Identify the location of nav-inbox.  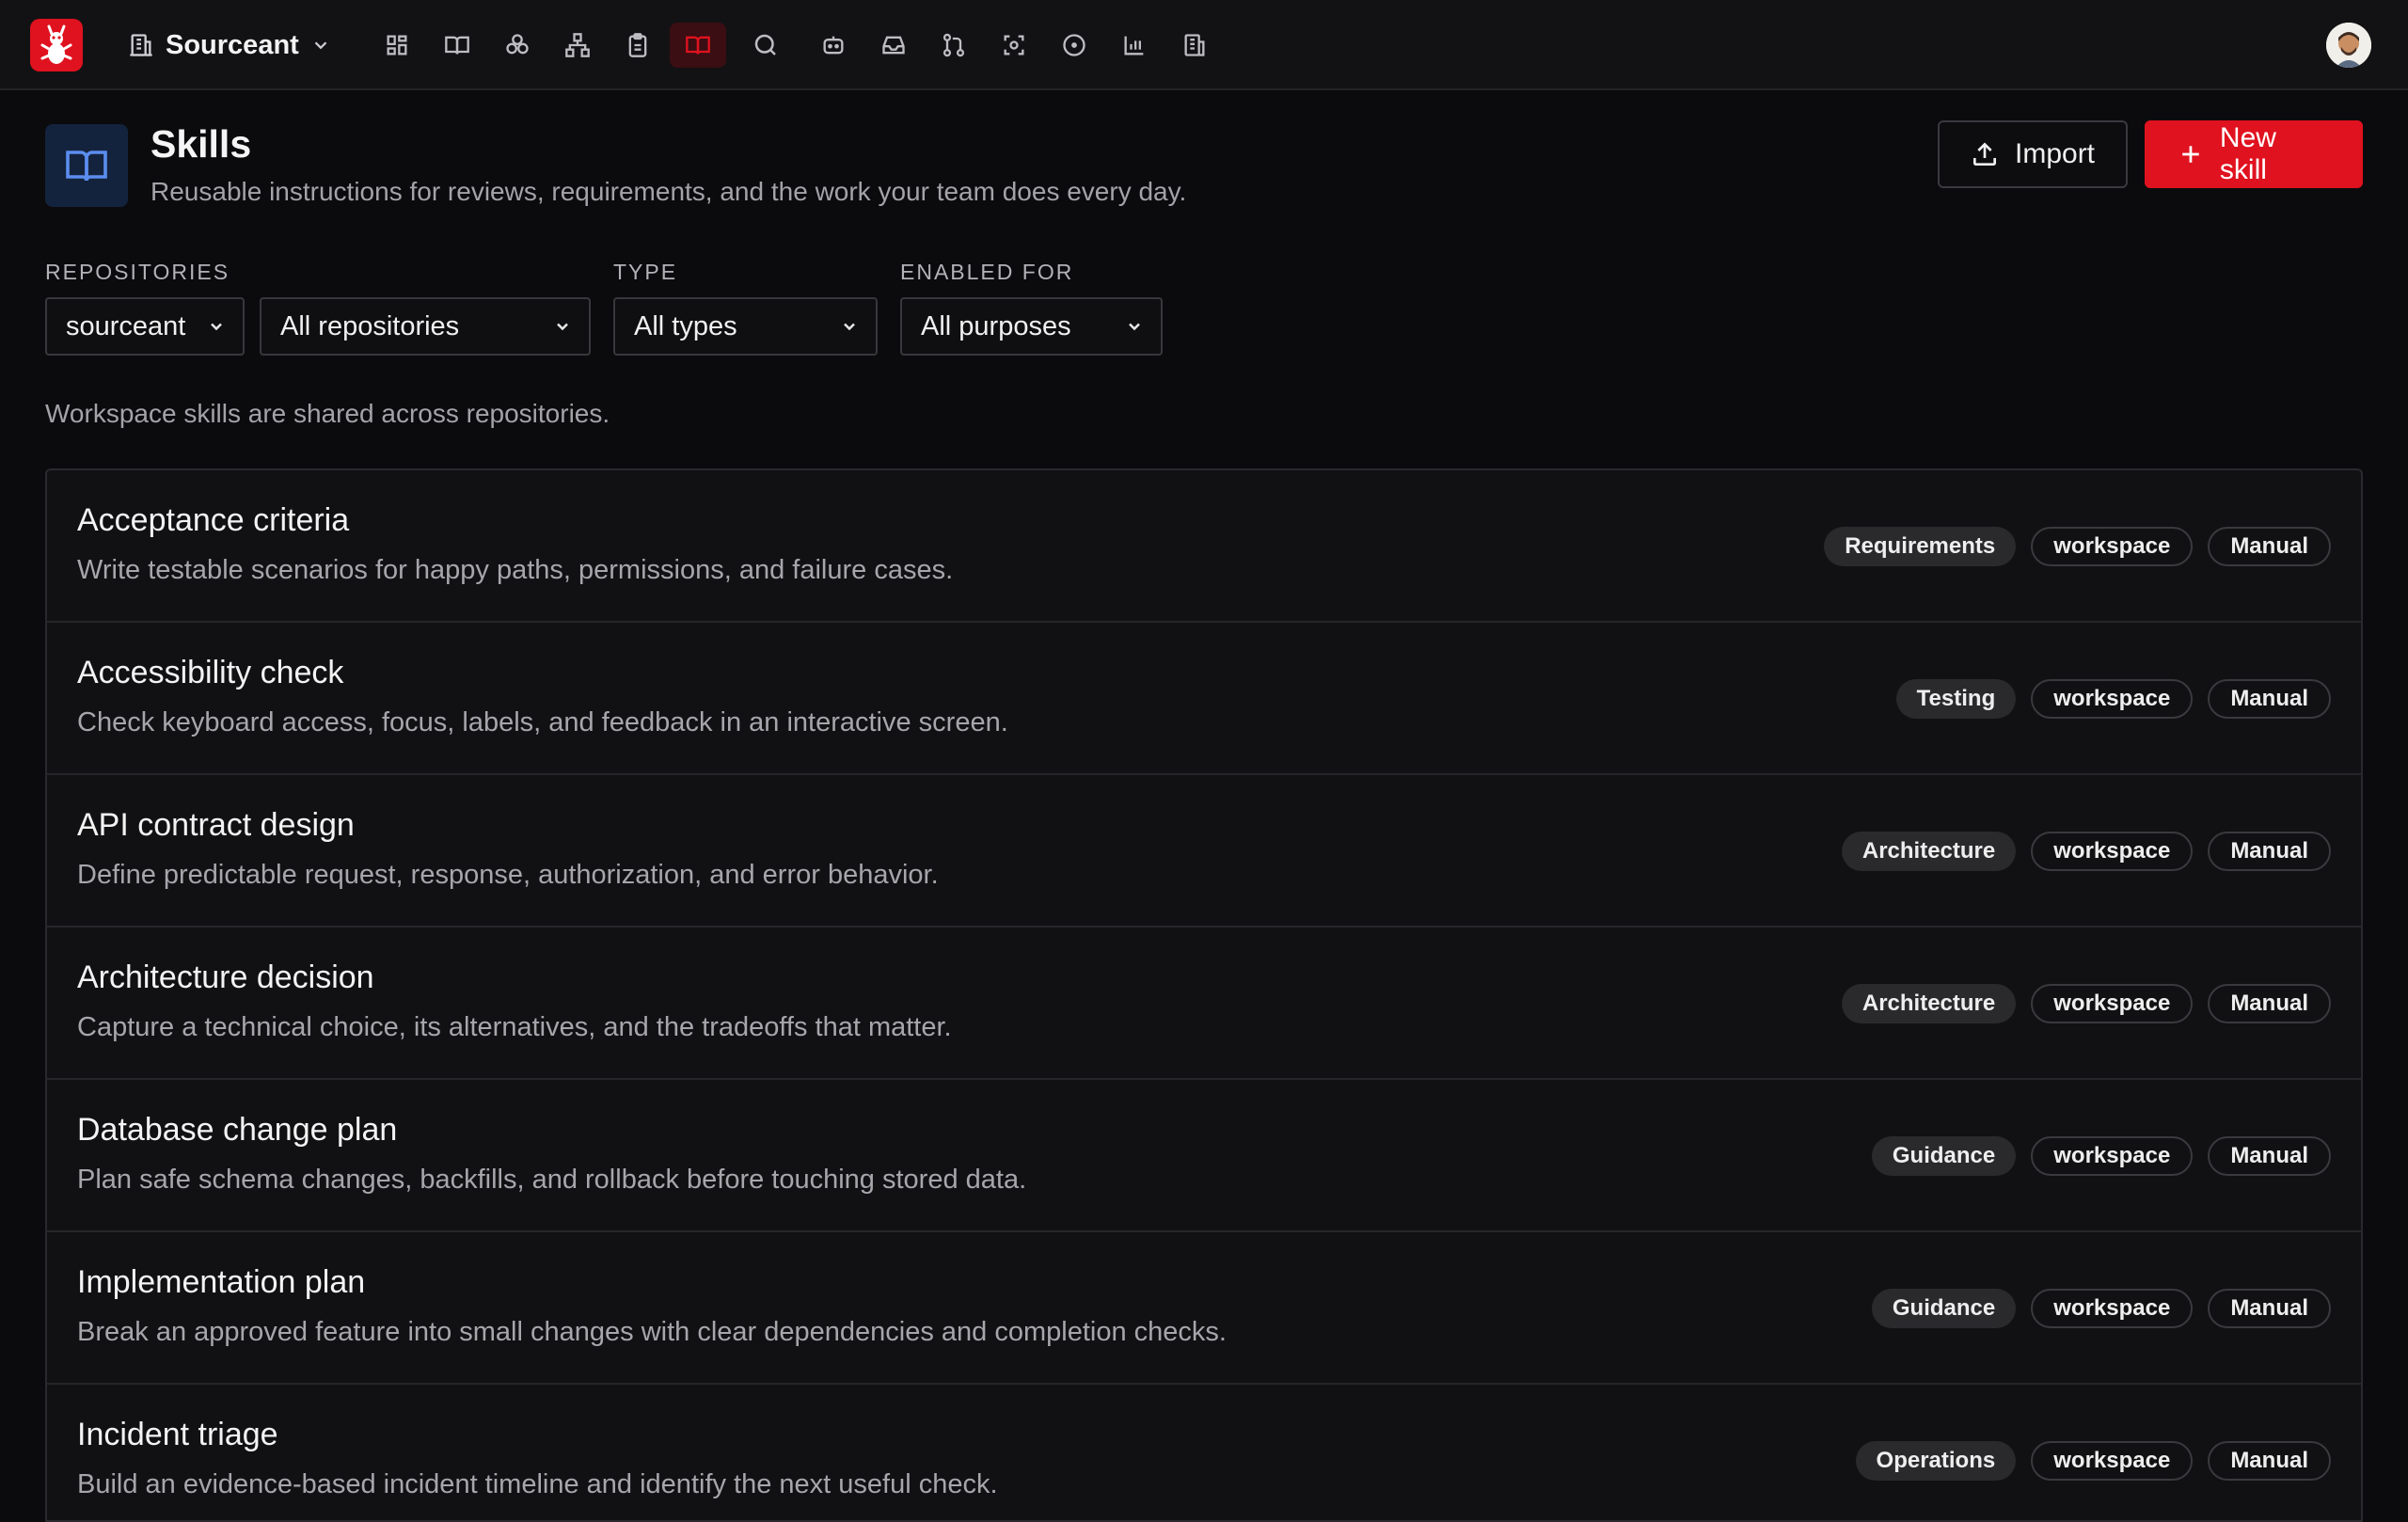
(894, 46).